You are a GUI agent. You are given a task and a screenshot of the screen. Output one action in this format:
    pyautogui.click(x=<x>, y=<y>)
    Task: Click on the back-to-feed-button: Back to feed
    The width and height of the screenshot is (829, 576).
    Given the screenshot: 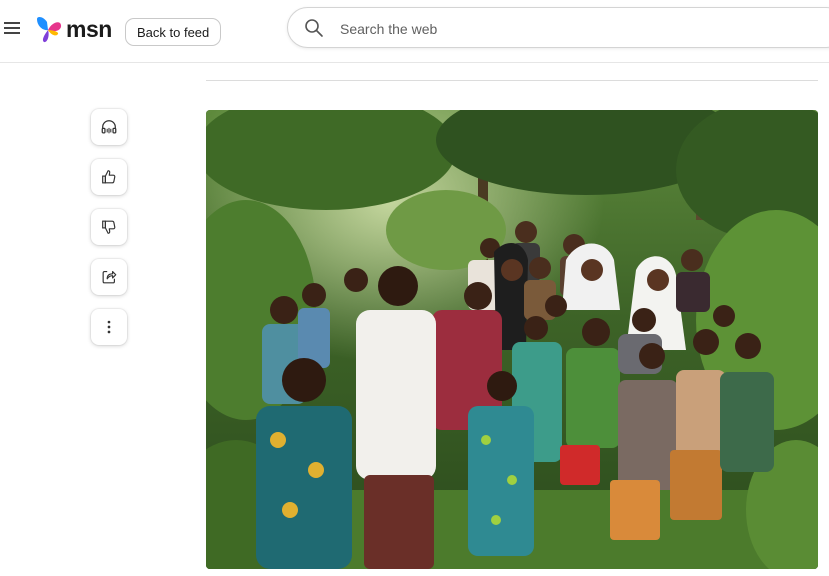 What is the action you would take?
    pyautogui.click(x=173, y=32)
    